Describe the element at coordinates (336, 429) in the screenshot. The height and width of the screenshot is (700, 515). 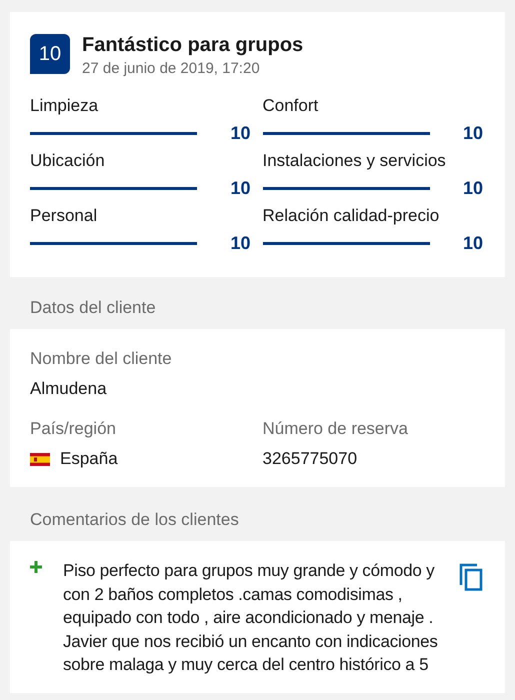
I see `field-label: Número de reserva` at that location.